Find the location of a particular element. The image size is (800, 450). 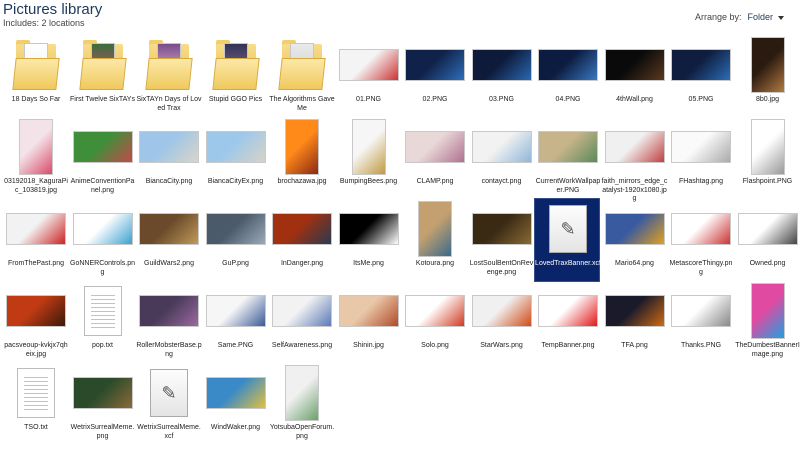

file-item: FHashtag.png is located at coordinates (700, 158).